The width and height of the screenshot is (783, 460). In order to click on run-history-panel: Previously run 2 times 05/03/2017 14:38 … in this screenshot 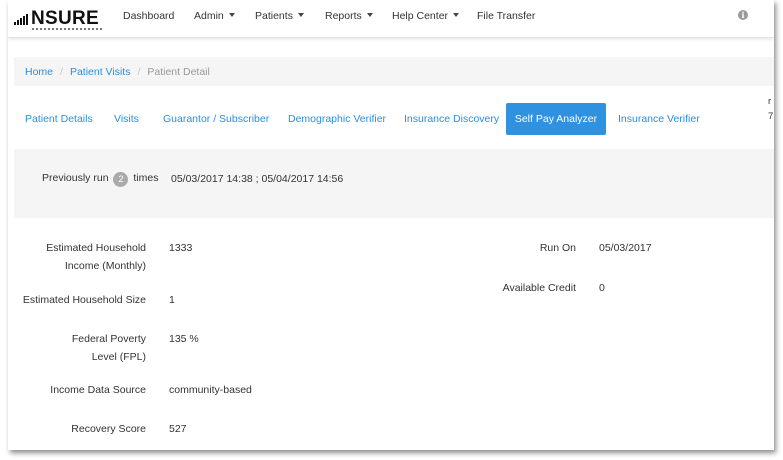, I will do `click(394, 183)`.